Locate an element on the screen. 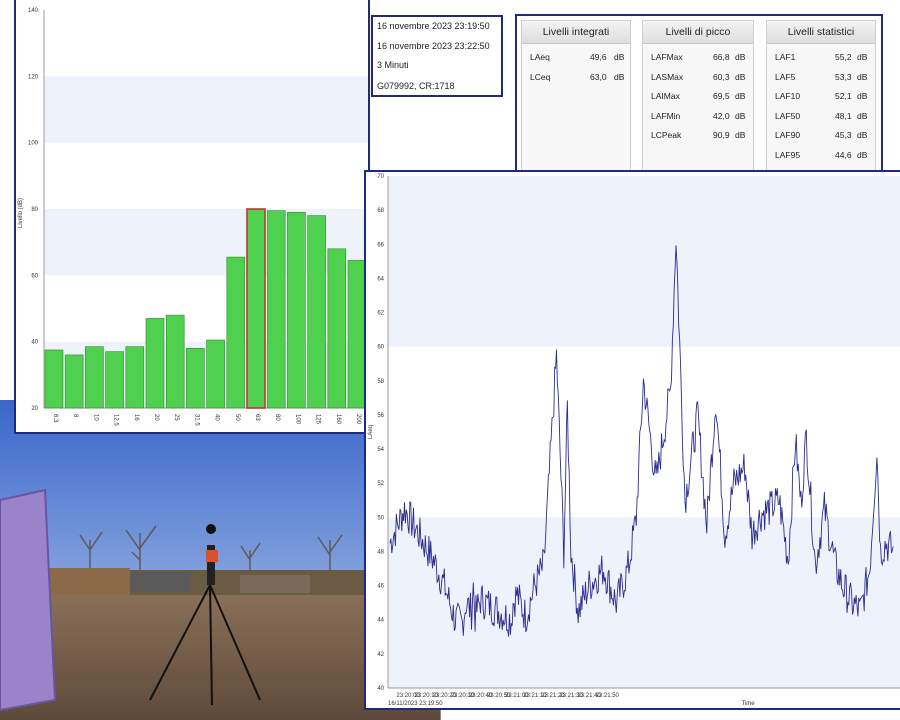  y-tick-label: 44 is located at coordinates (380, 621).